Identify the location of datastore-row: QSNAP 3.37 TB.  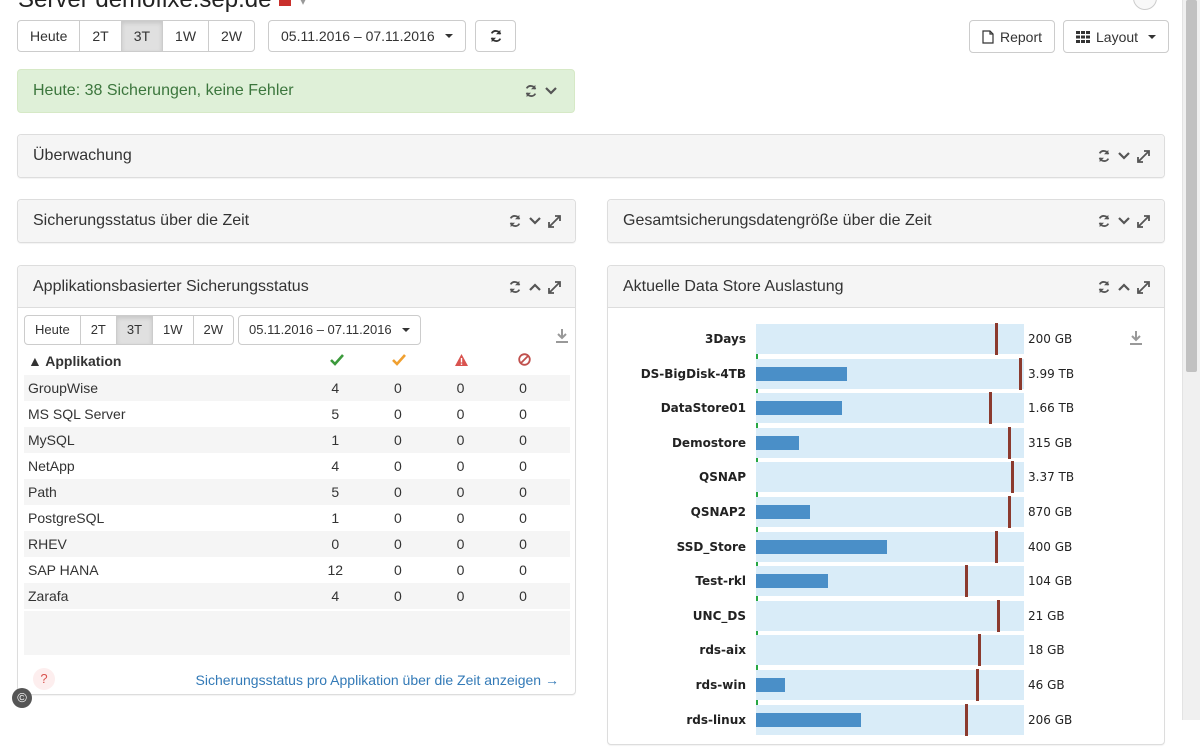
(886, 477).